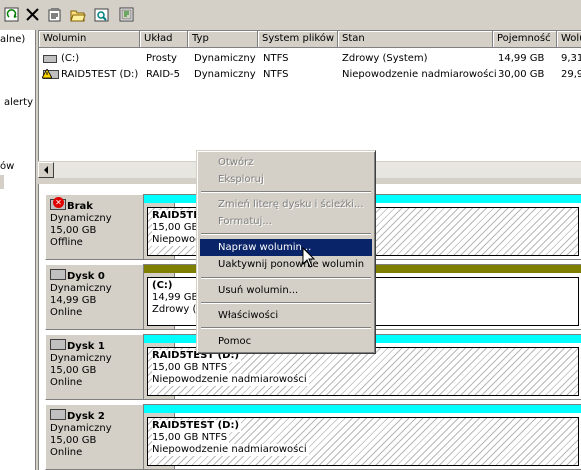 This screenshot has width=581, height=470. I want to click on volume-layout: RAID-5, so click(163, 74).